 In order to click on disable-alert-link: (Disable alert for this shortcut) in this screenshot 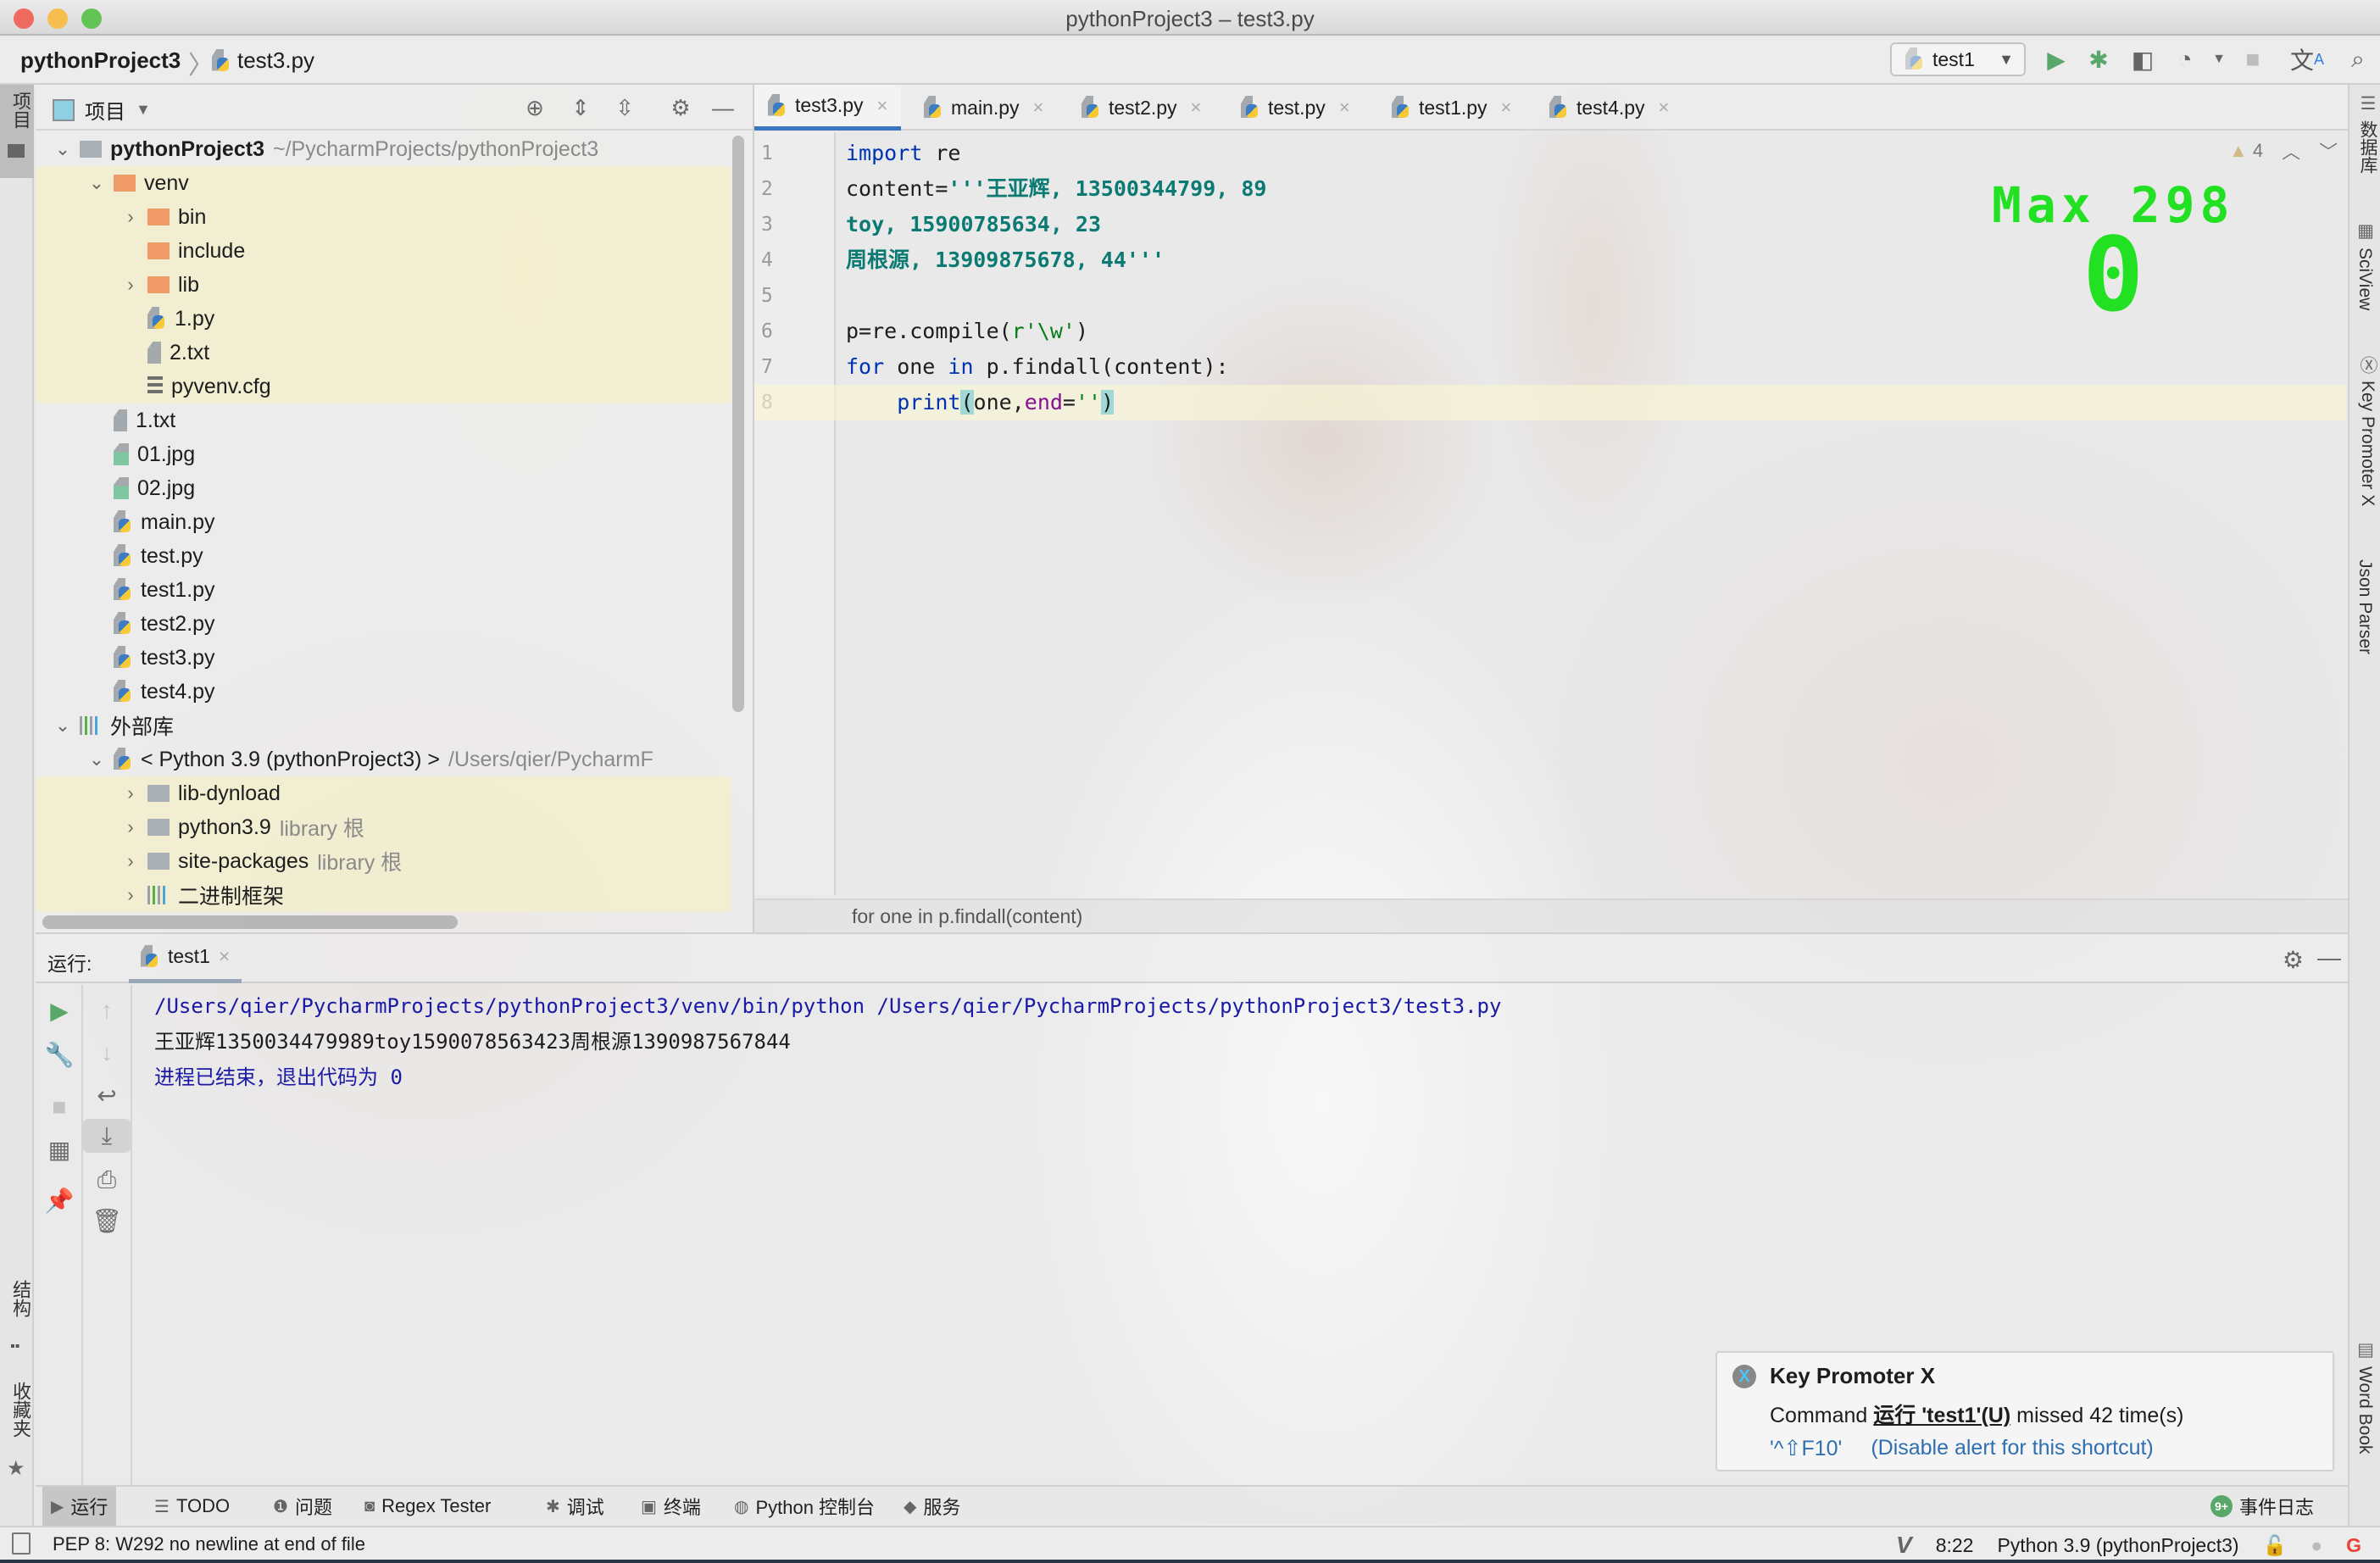, I will do `click(2012, 1449)`.